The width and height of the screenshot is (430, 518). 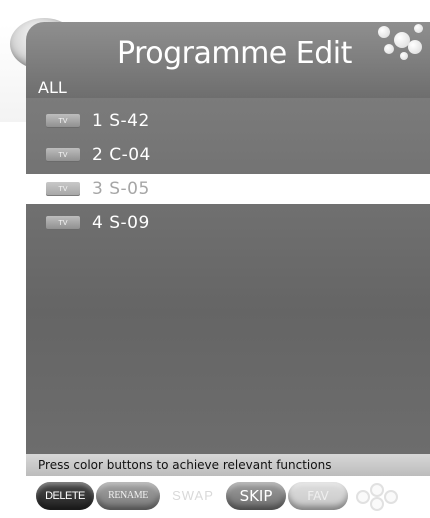 I want to click on list-item: TV 1 S-42, so click(x=228, y=121).